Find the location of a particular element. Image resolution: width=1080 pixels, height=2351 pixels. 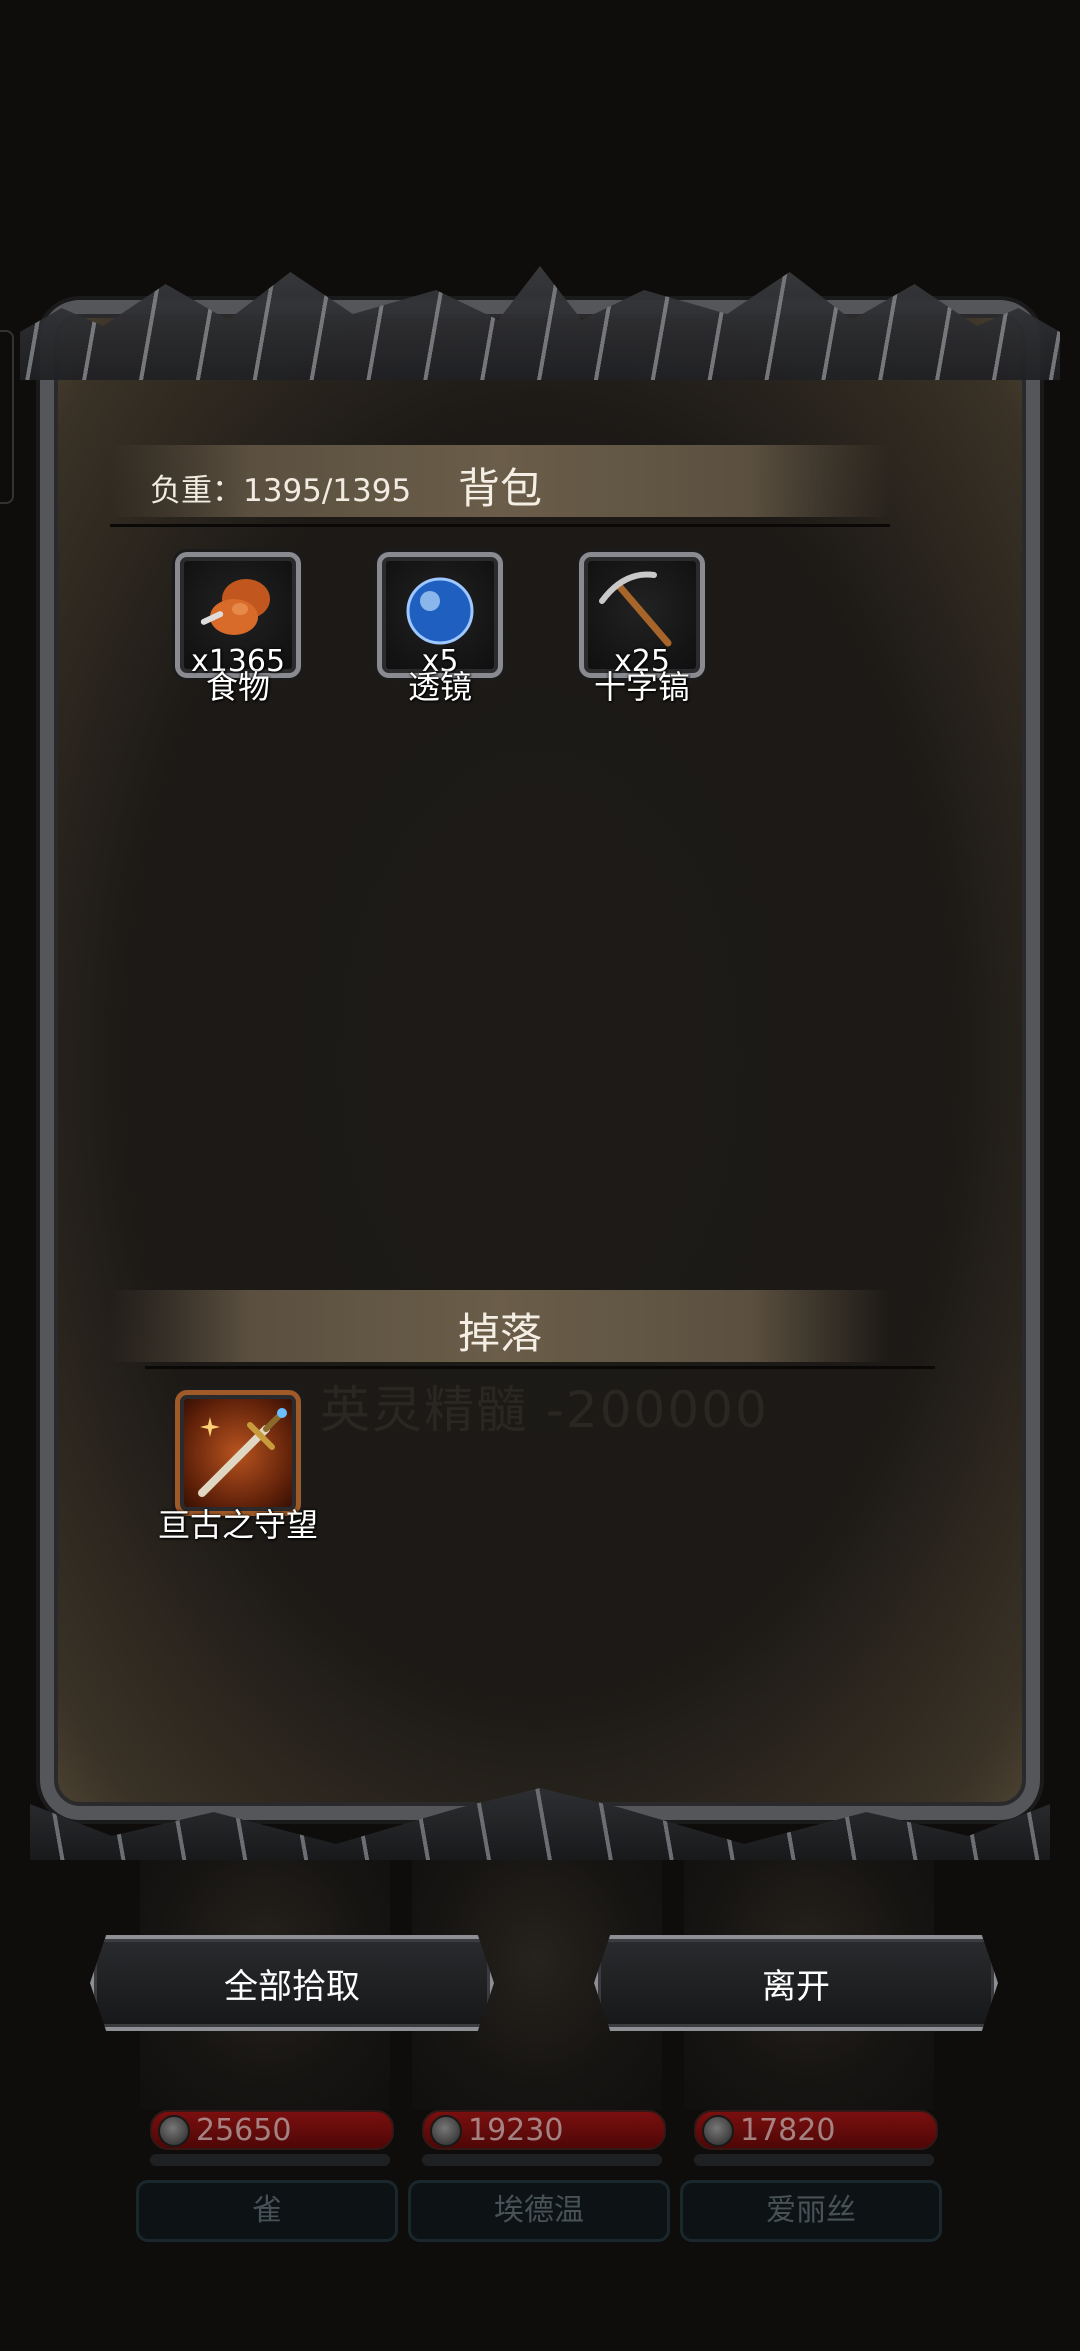

dragon-crest-ornament is located at coordinates (540, 323).